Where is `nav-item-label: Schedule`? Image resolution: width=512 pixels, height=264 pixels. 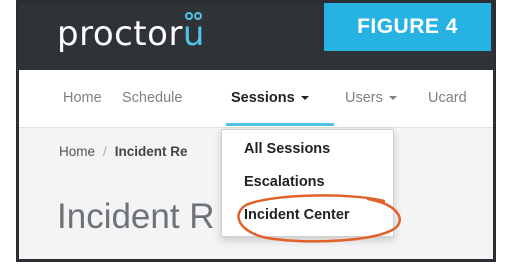
nav-item-label: Schedule is located at coordinates (152, 98).